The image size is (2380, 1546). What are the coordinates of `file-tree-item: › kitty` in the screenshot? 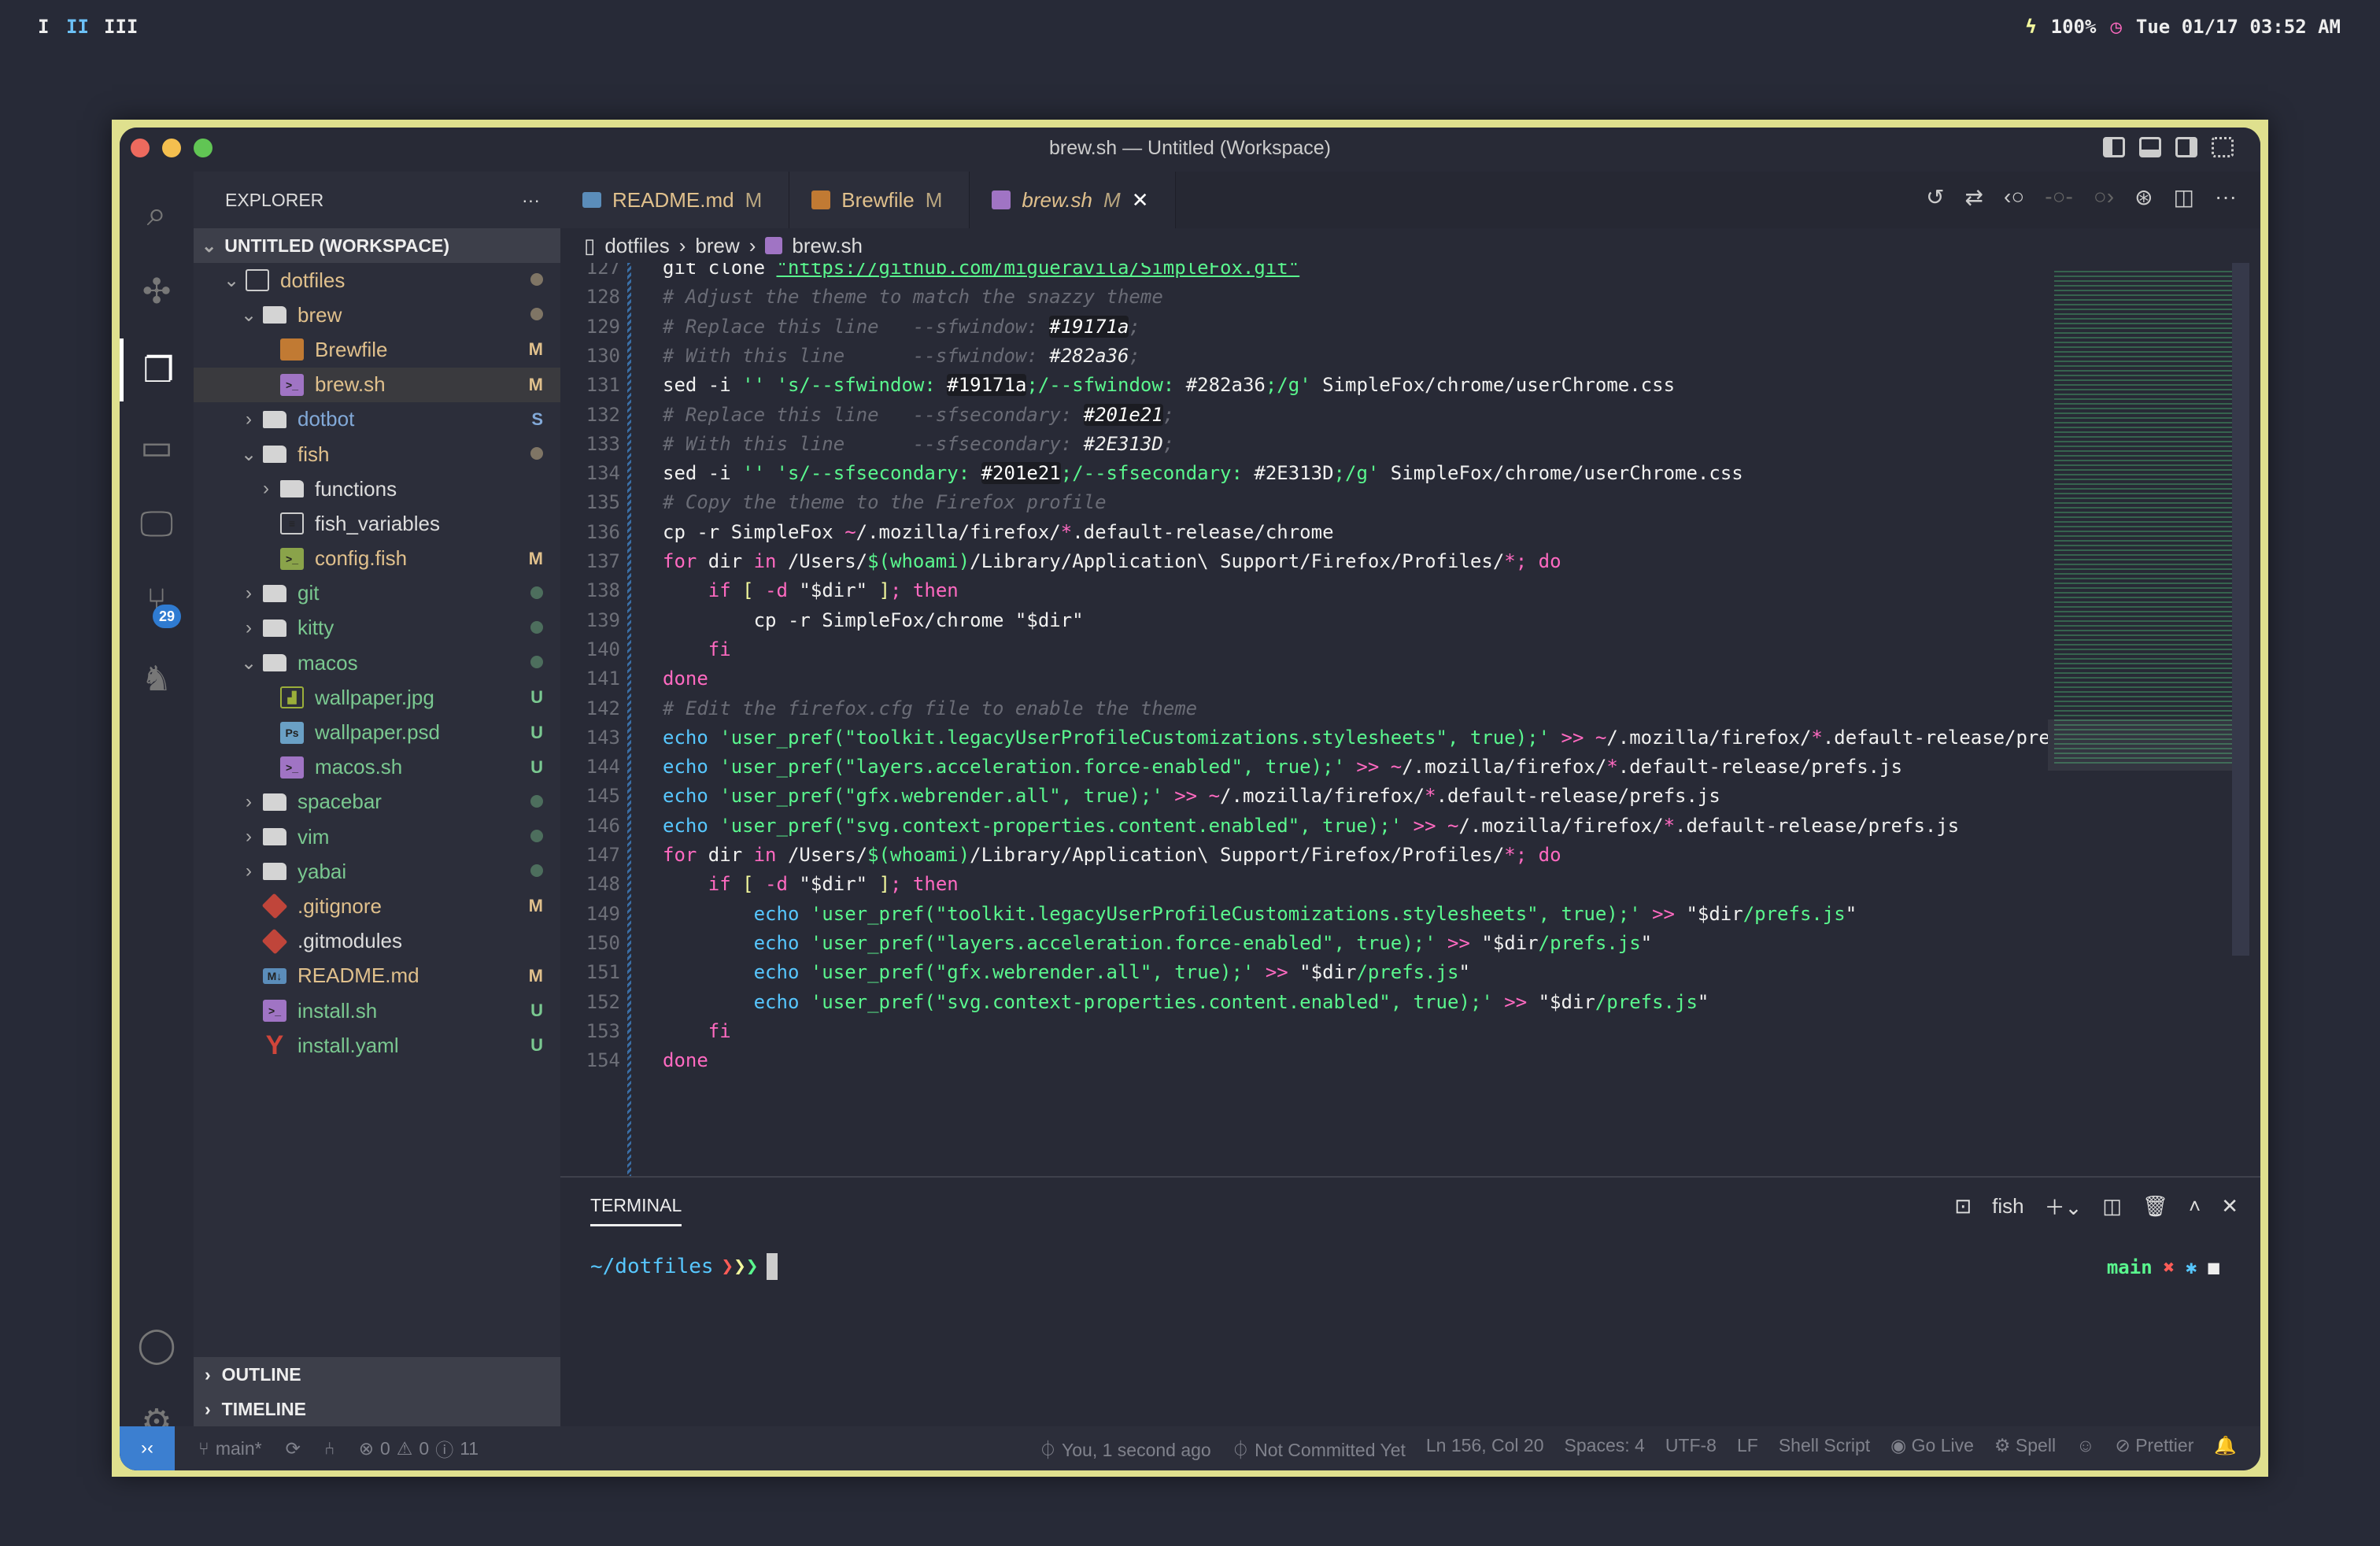 It's located at (377, 628).